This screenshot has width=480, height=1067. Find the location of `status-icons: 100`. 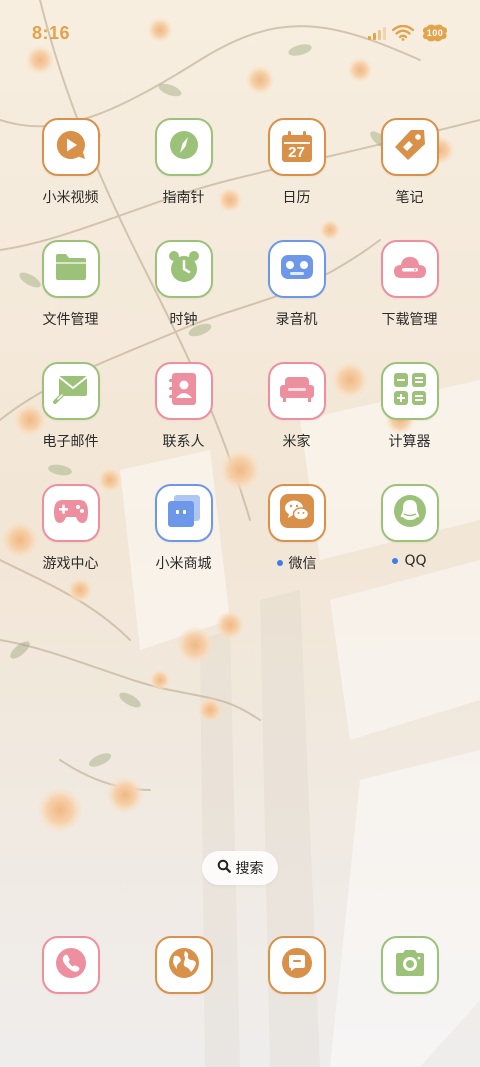

status-icons: 100 is located at coordinates (409, 33).